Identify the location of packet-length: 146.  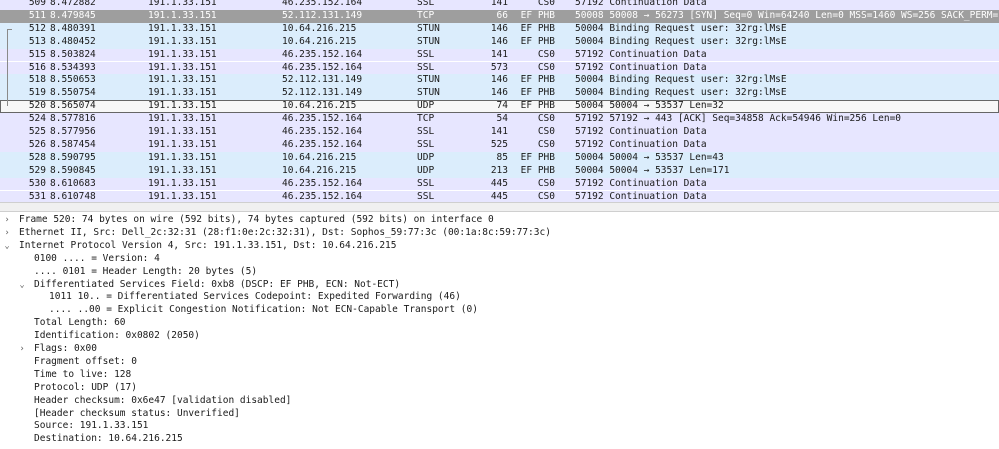
(499, 41).